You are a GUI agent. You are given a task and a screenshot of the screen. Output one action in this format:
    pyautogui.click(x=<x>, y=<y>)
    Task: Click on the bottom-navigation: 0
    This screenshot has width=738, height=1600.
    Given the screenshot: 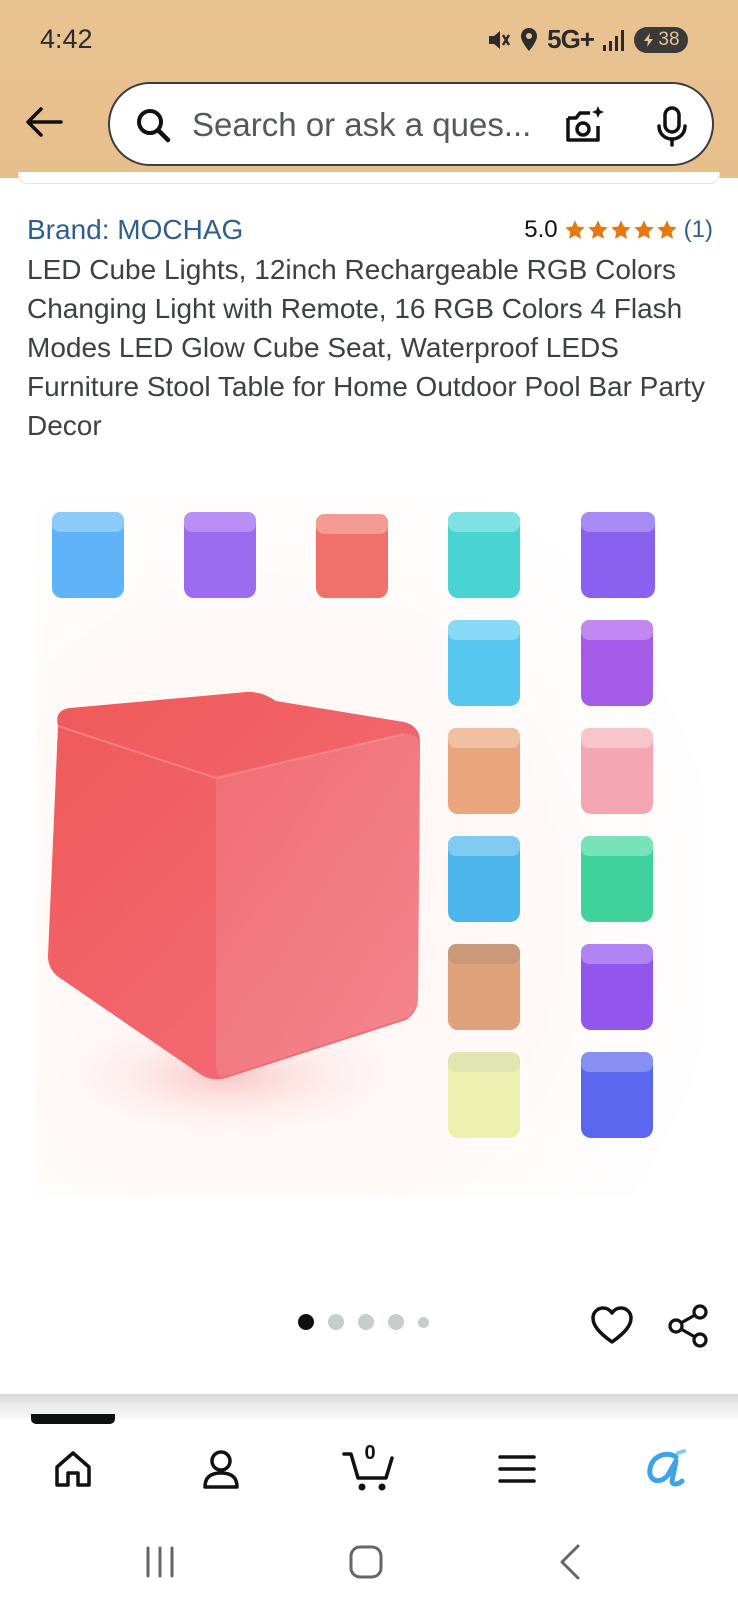 What is the action you would take?
    pyautogui.click(x=369, y=1469)
    